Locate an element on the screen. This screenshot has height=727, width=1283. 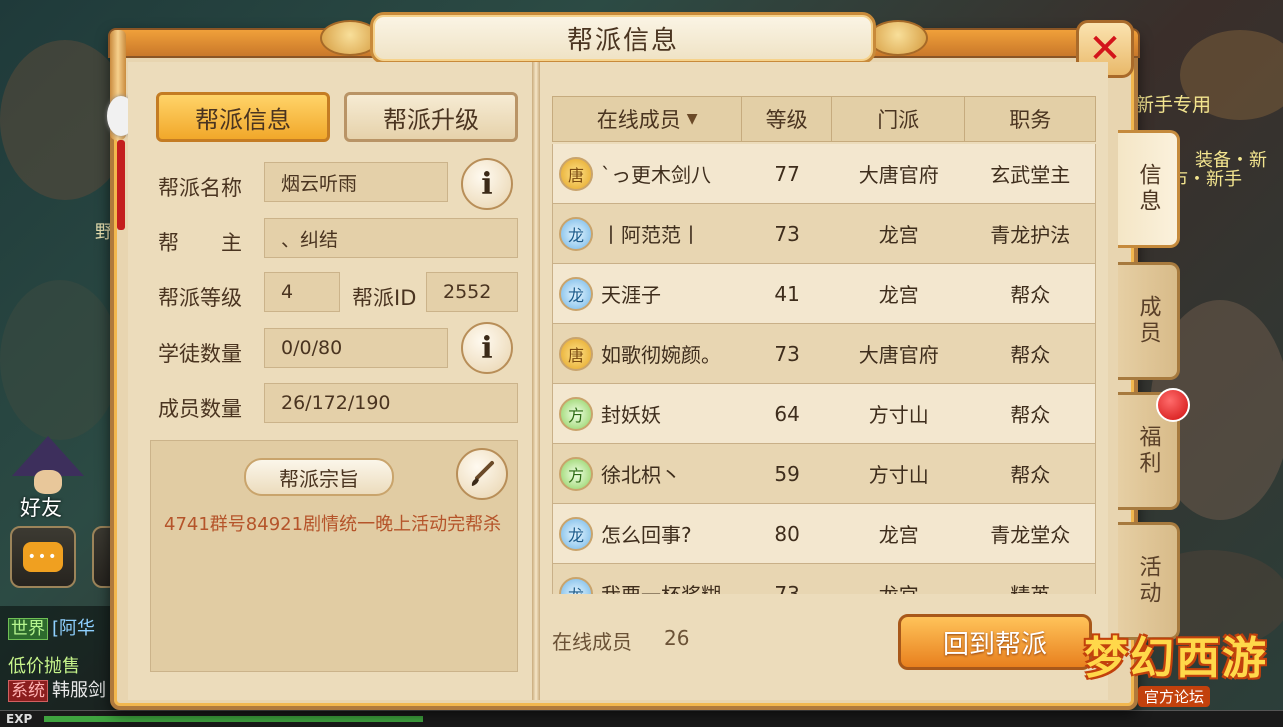
apprentice-label: 学徒数量 is located at coordinates (200, 354).